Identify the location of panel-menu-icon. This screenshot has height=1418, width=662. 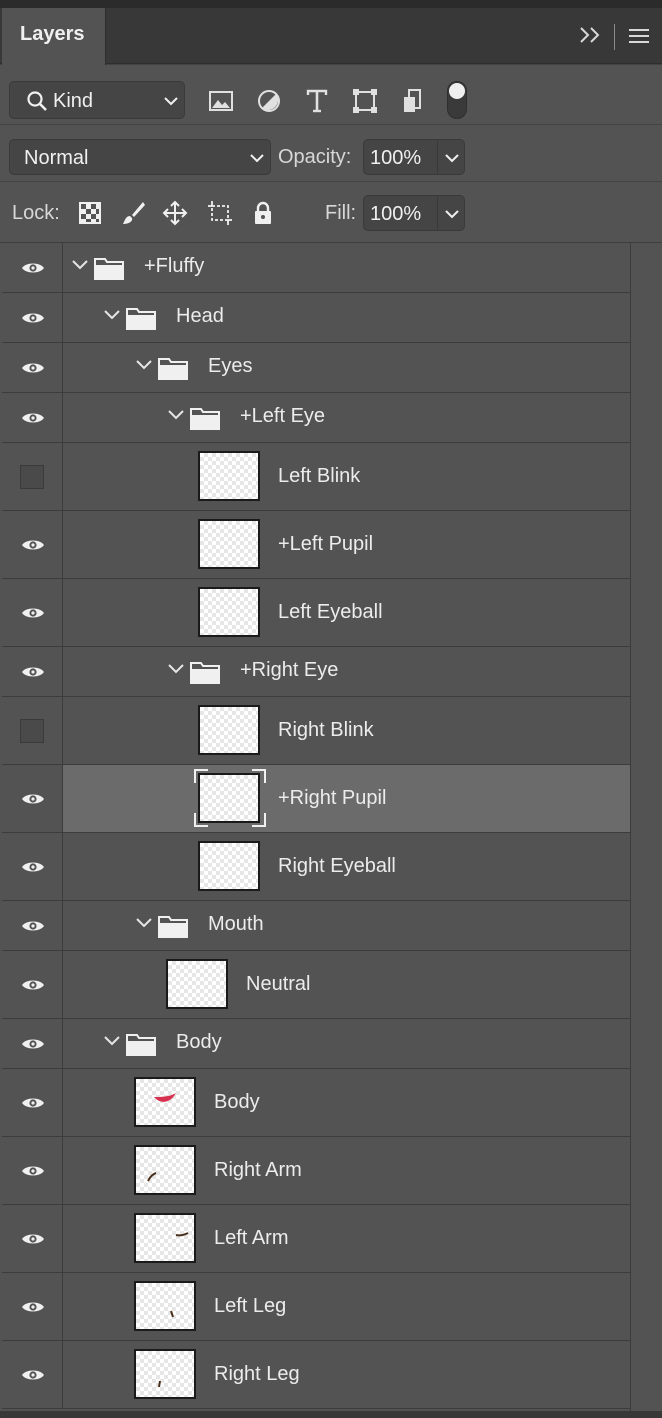
(639, 36).